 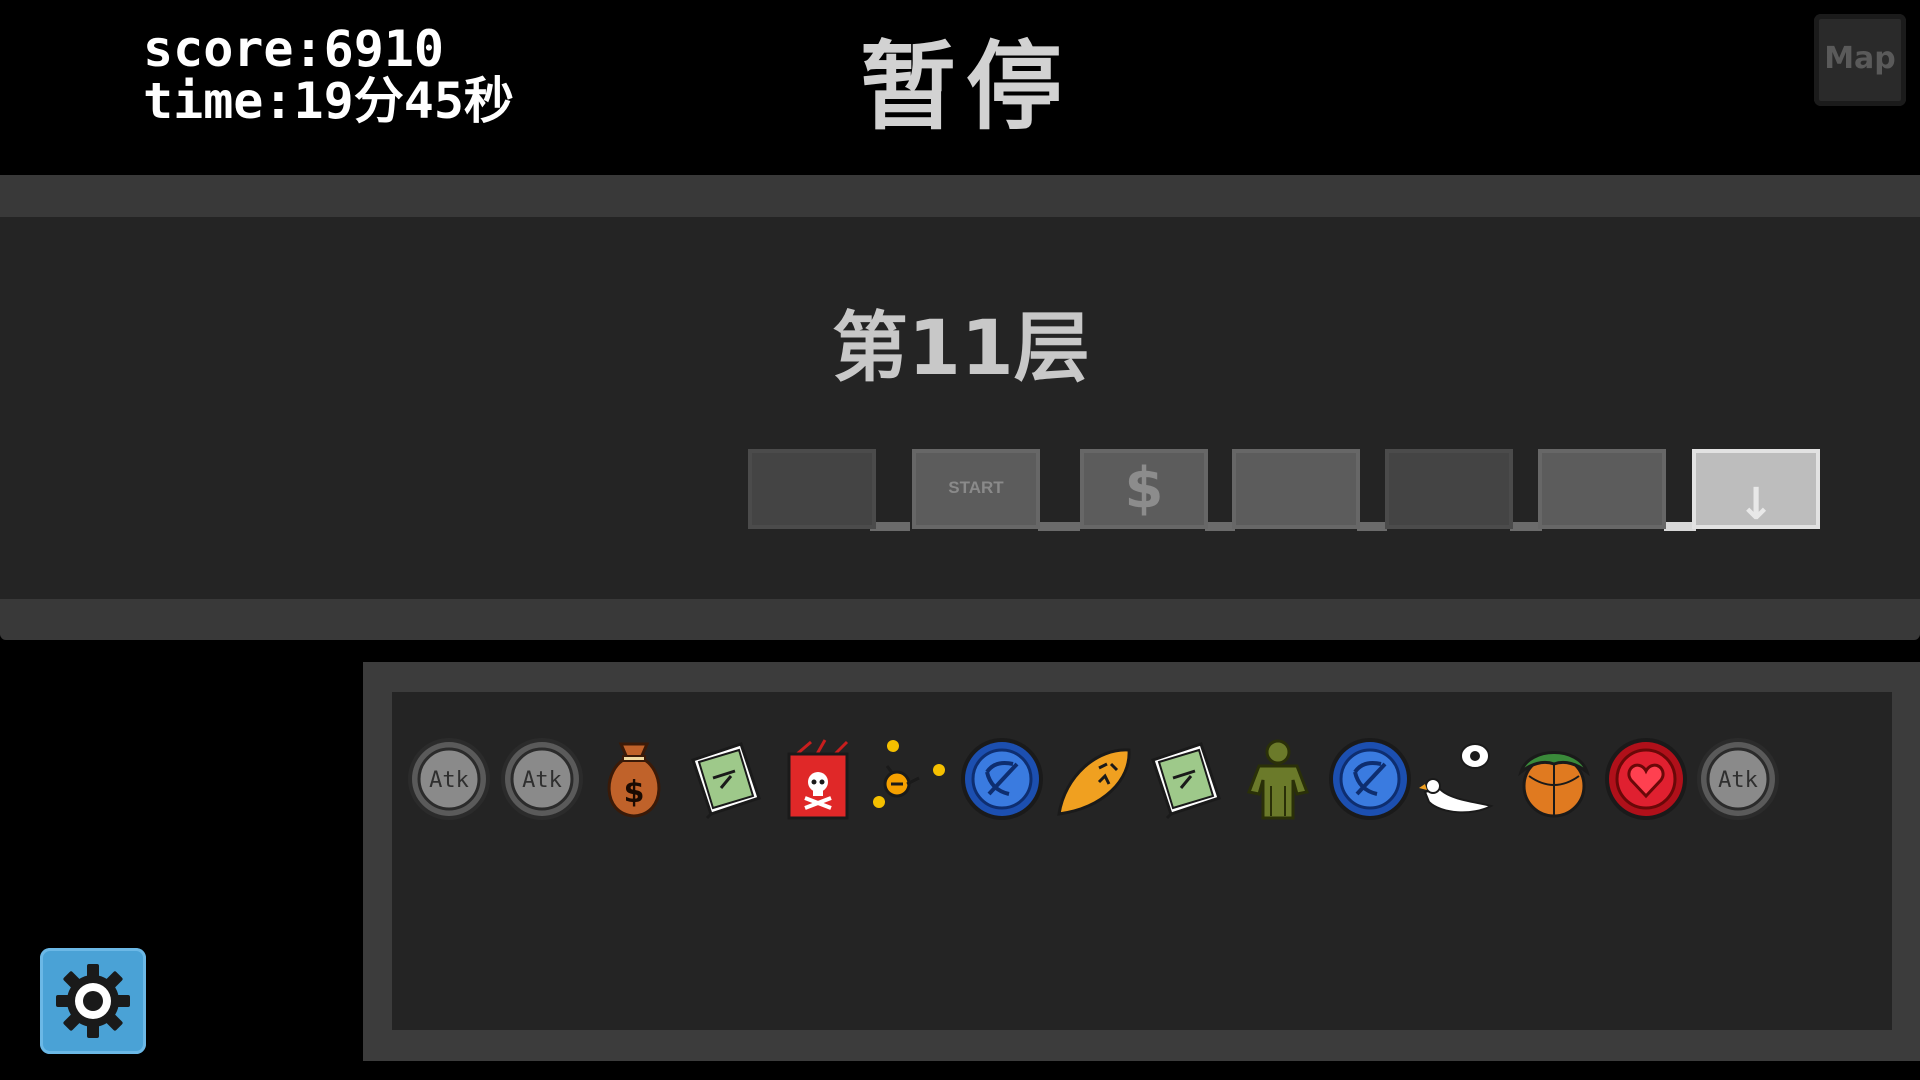 I want to click on dollar-icon: $, so click(x=1144, y=488).